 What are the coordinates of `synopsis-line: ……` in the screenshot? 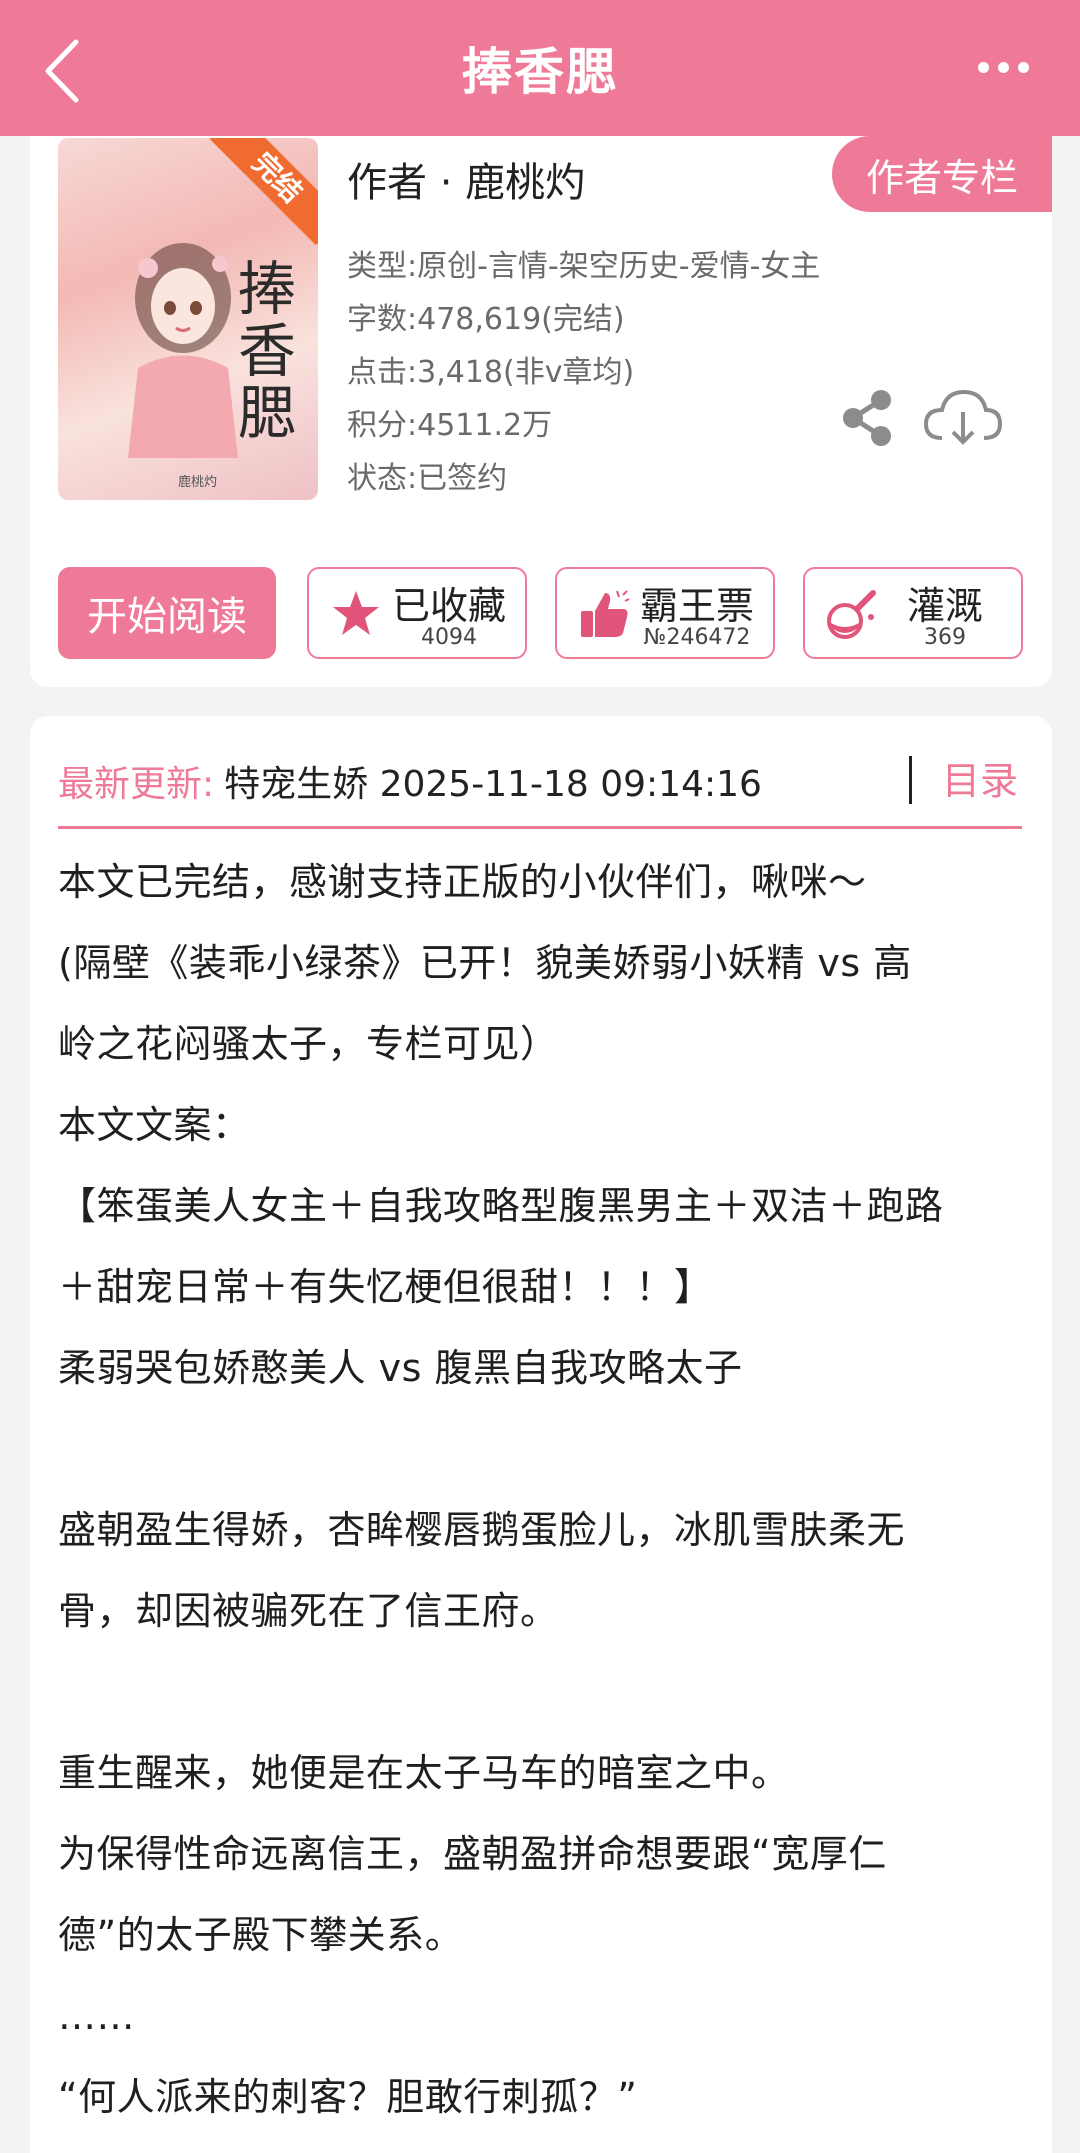 It's located at (96, 2016).